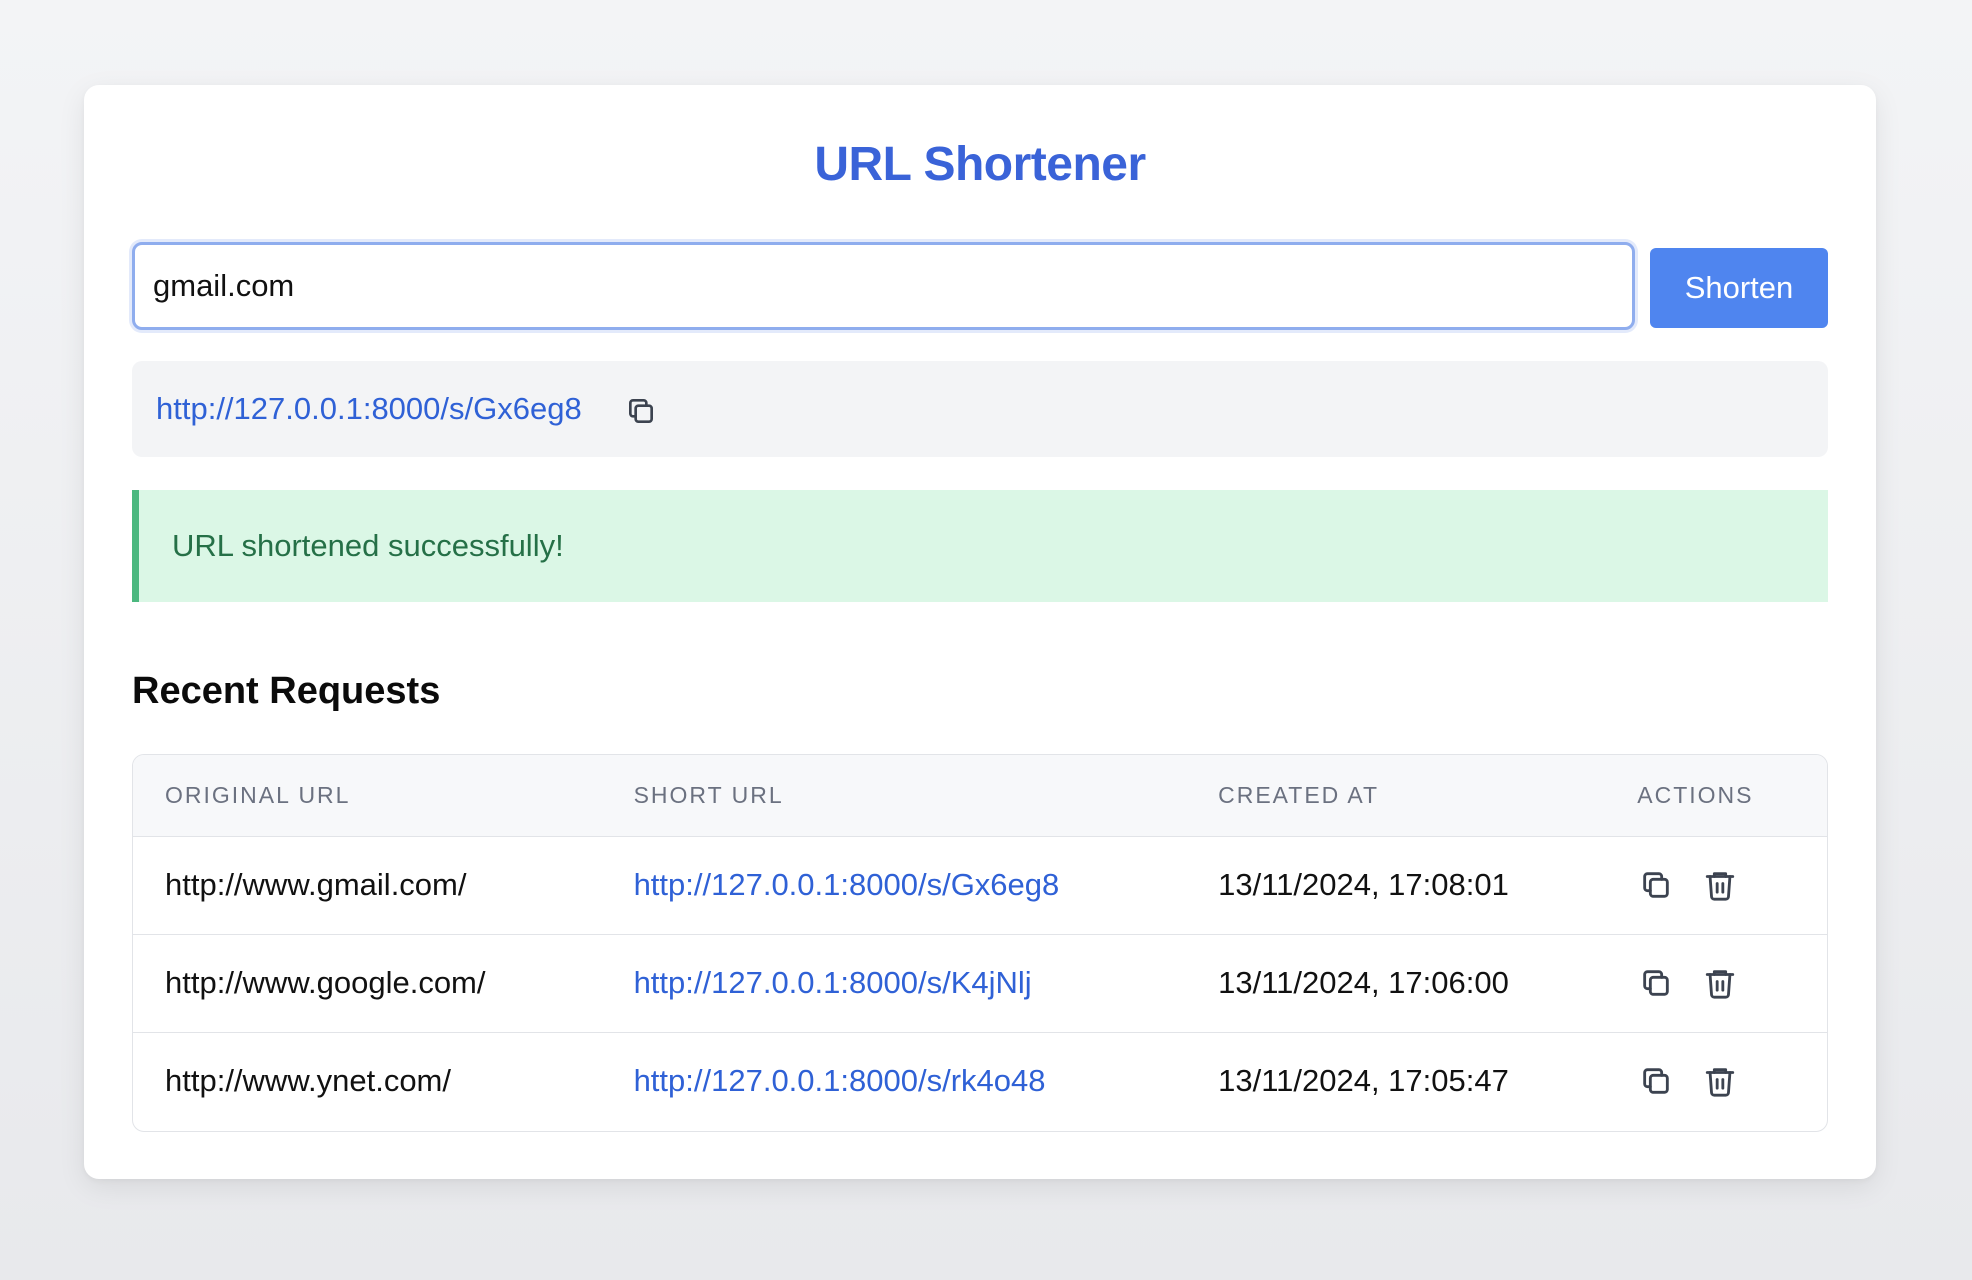 This screenshot has width=1972, height=1280. What do you see at coordinates (1363, 884) in the screenshot?
I see `created-at-cell: 13/11/2024, 17:08:01` at bounding box center [1363, 884].